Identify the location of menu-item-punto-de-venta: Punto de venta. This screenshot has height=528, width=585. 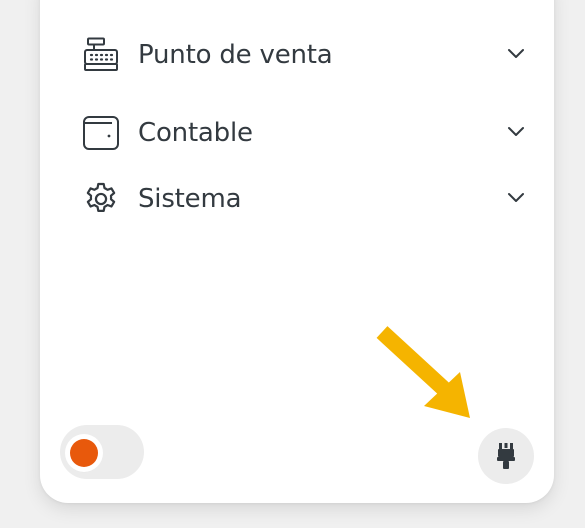
(307, 55).